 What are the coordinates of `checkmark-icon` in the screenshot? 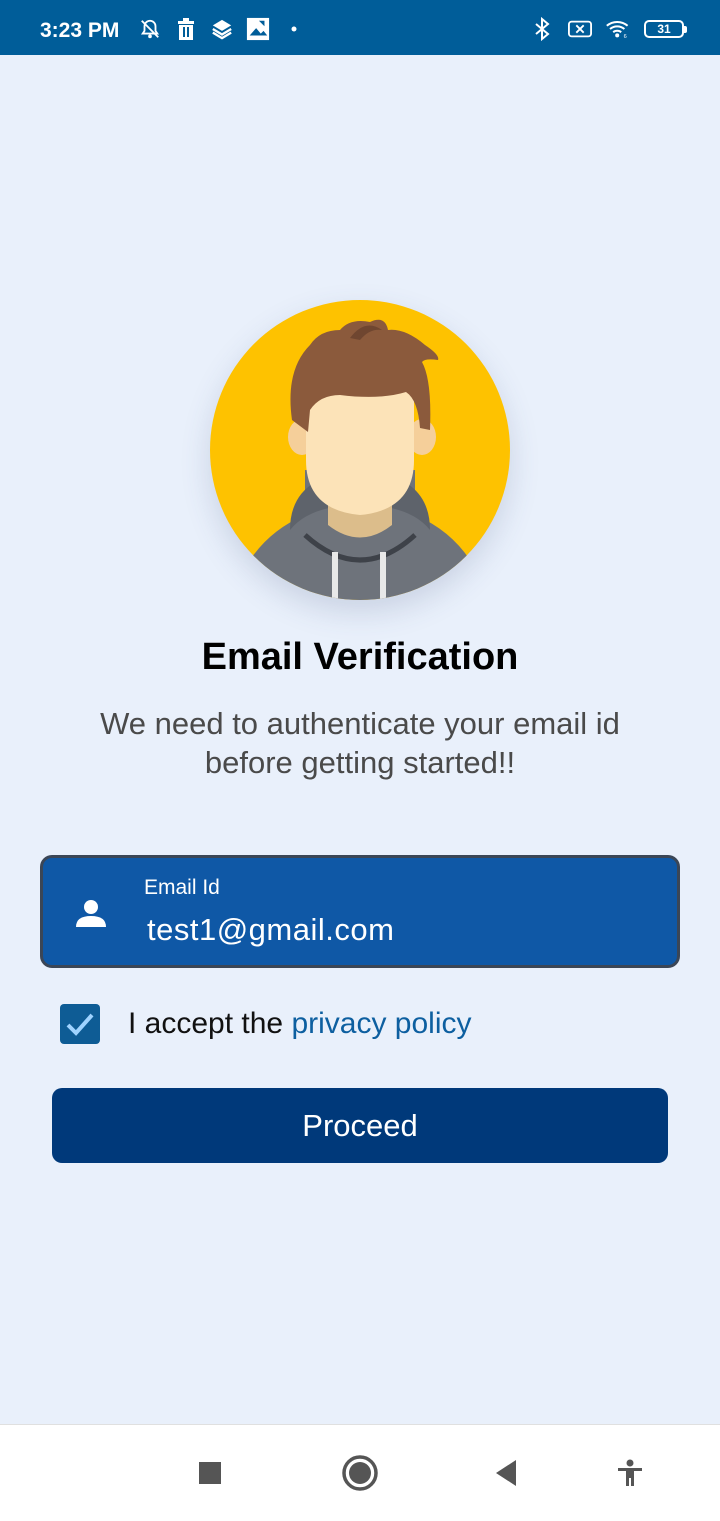 It's located at (80, 1024).